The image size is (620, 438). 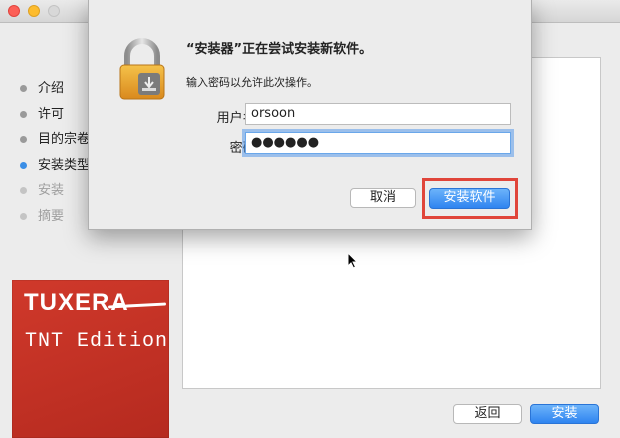 I want to click on tuxera-logo: TUXERA TNT Edition, so click(x=90, y=359).